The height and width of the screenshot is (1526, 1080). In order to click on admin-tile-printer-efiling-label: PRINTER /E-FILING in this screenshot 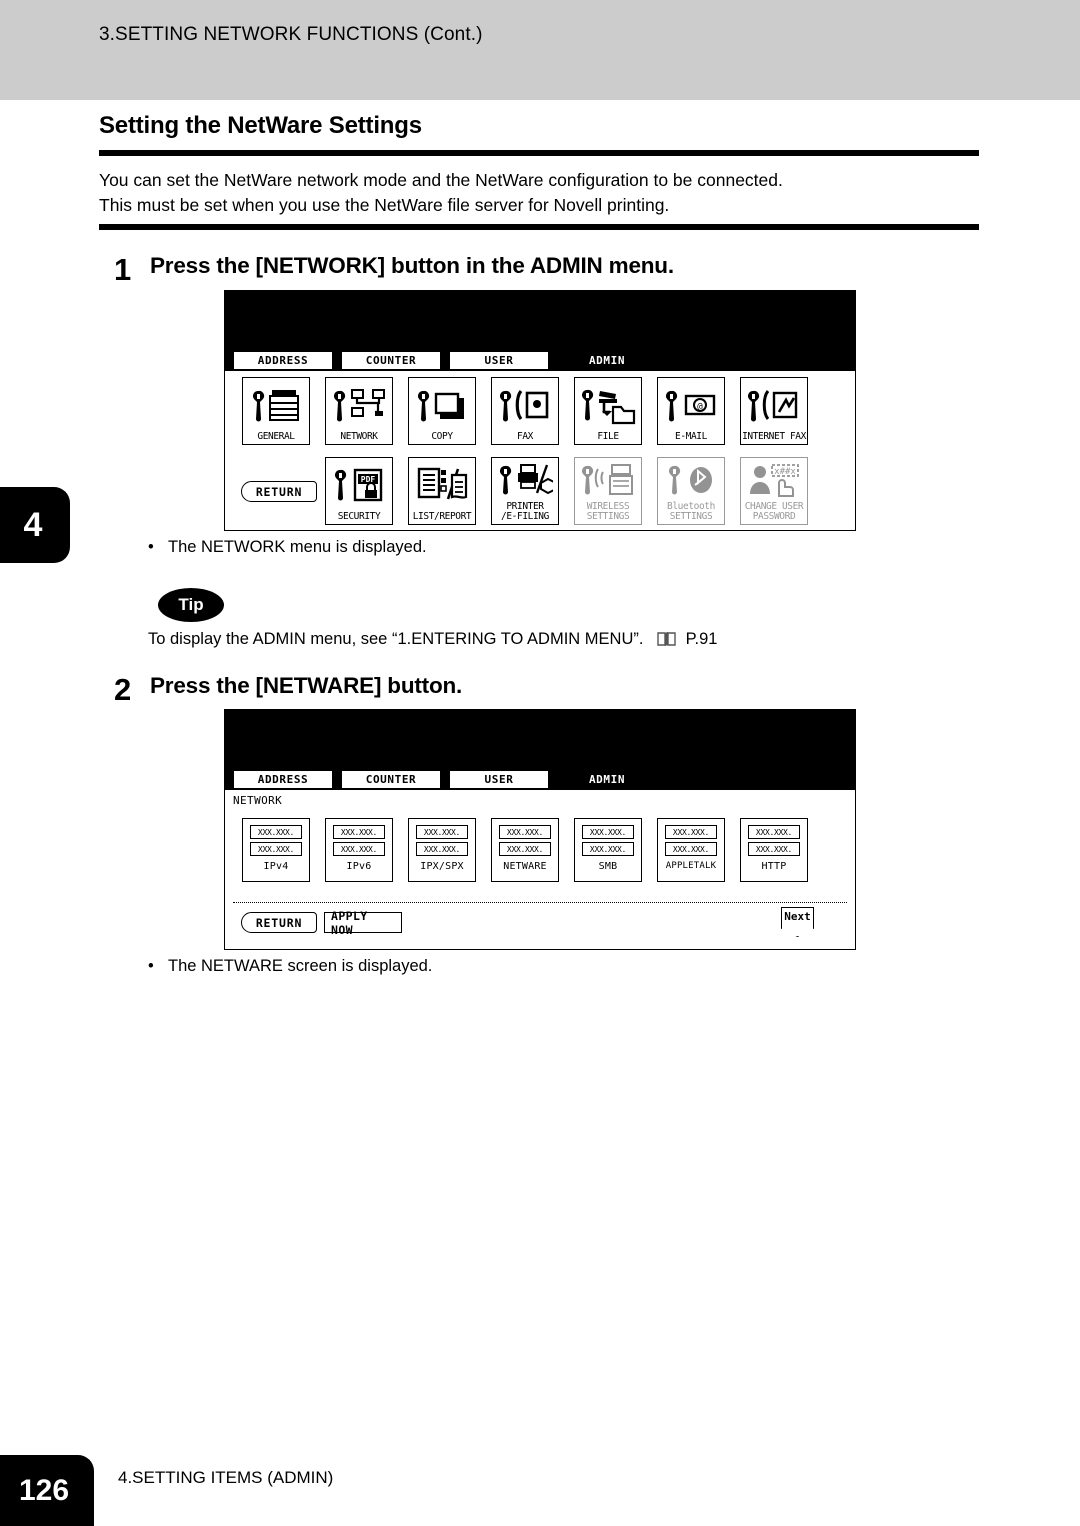, I will do `click(525, 511)`.